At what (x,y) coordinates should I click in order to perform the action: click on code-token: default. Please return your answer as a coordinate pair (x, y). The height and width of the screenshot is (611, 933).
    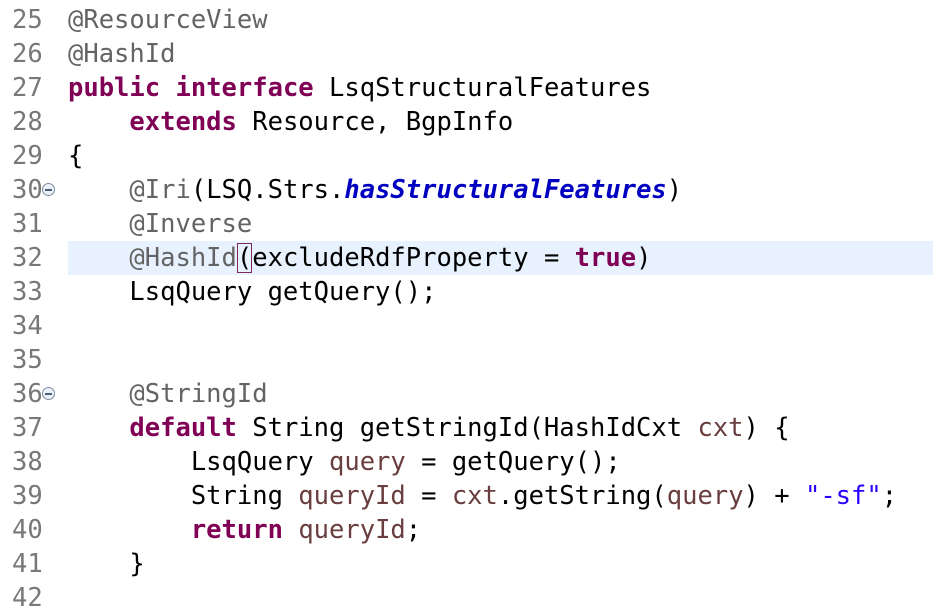
    Looking at the image, I should click on (183, 428).